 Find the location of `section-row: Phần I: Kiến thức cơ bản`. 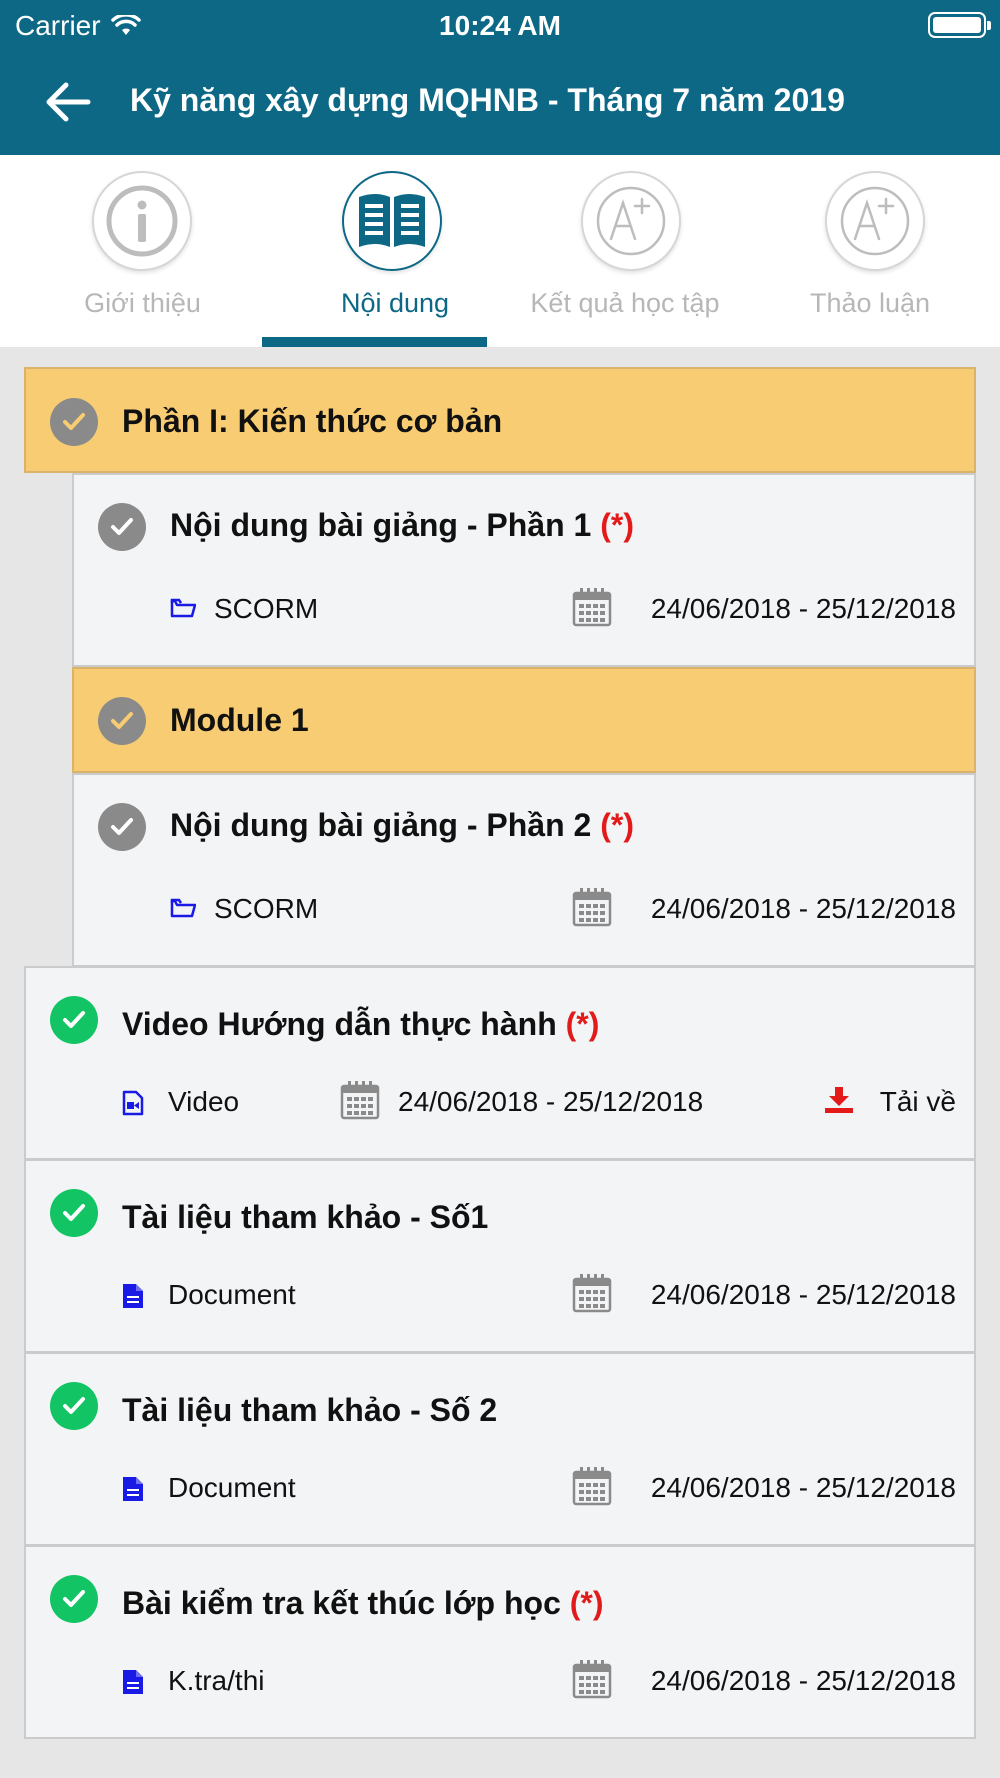

section-row: Phần I: Kiến thức cơ bản is located at coordinates (500, 420).